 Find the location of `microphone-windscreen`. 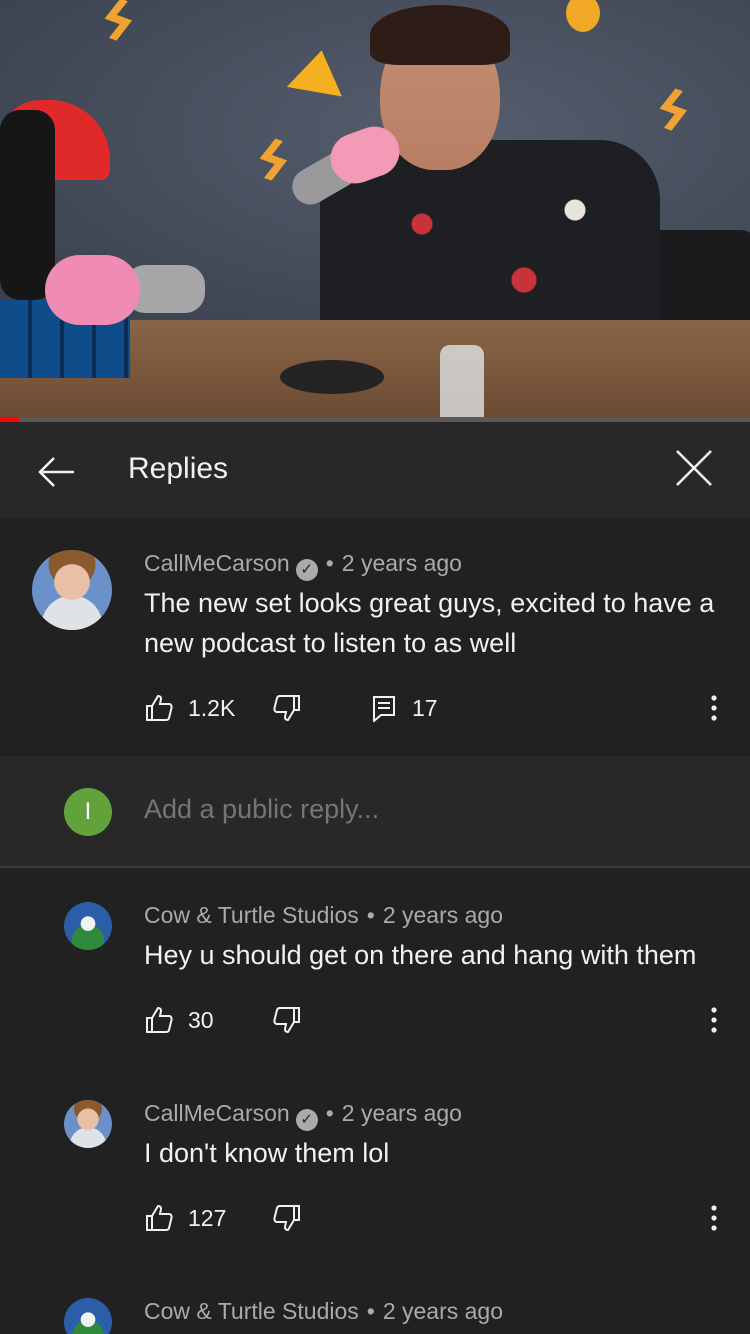

microphone-windscreen is located at coordinates (92, 290).